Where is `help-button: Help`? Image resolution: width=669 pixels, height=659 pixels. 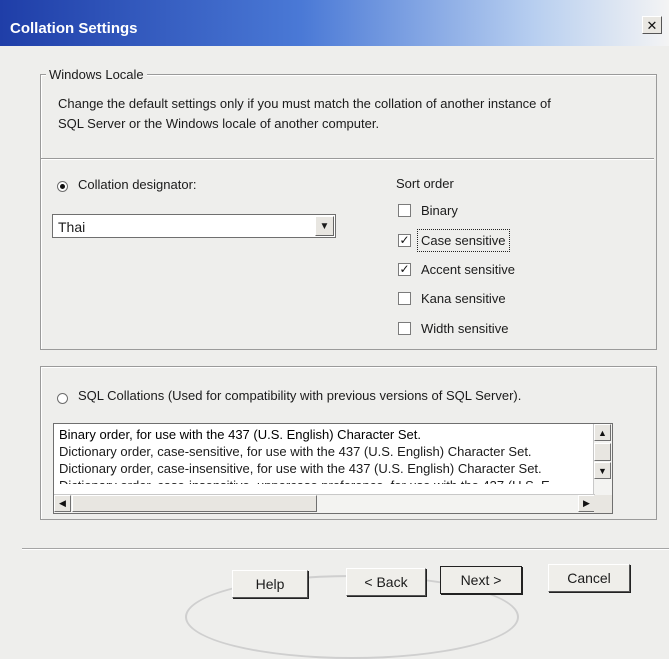 help-button: Help is located at coordinates (270, 584).